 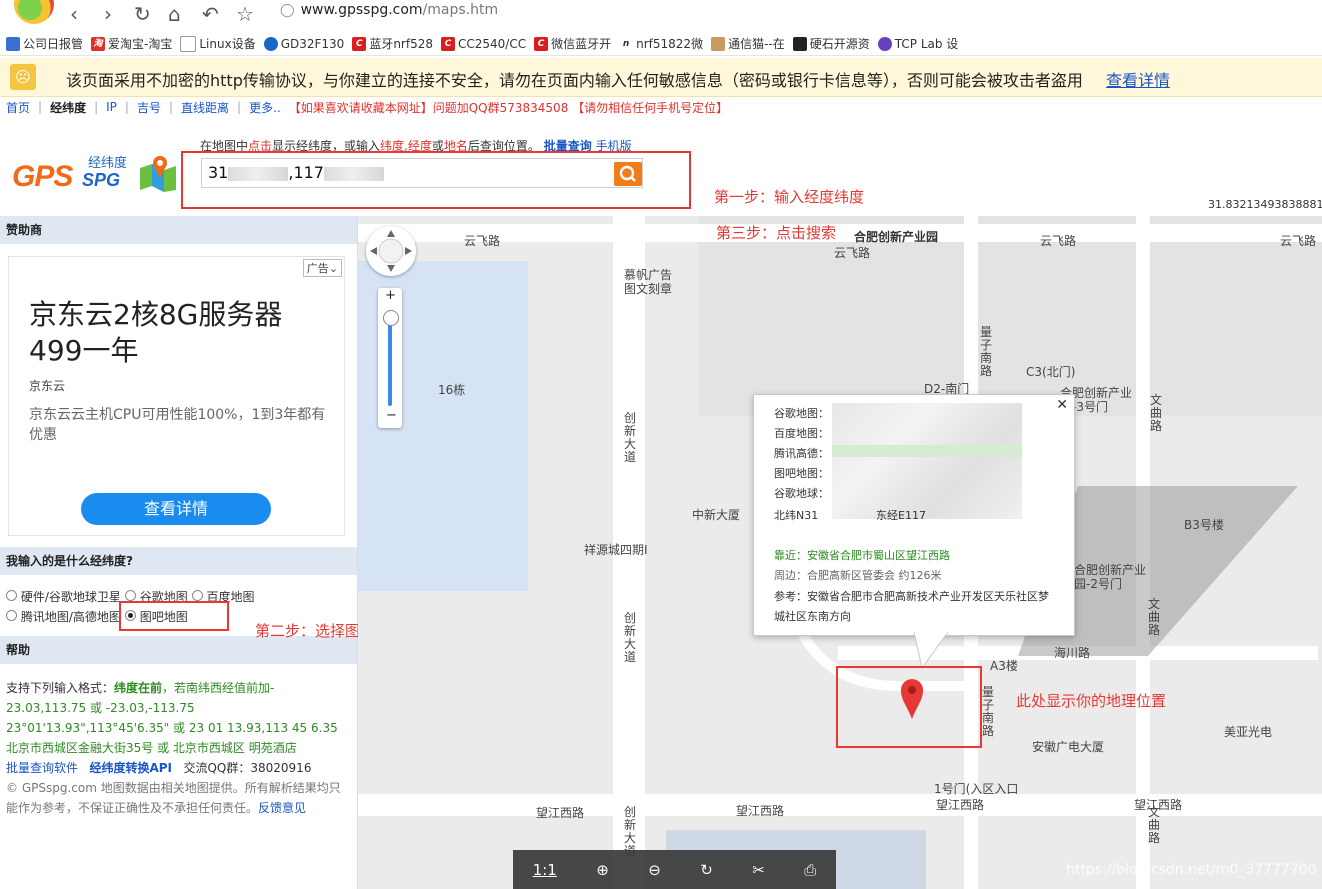 What do you see at coordinates (149, 107) in the screenshot?
I see `nav-number: 吉号` at bounding box center [149, 107].